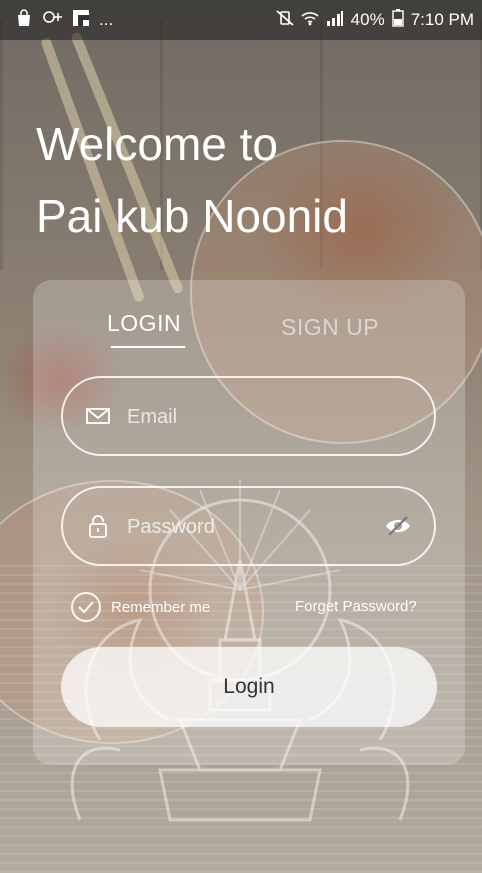 The height and width of the screenshot is (873, 482). I want to click on forgot-password-link: Forget Password?, so click(356, 606).